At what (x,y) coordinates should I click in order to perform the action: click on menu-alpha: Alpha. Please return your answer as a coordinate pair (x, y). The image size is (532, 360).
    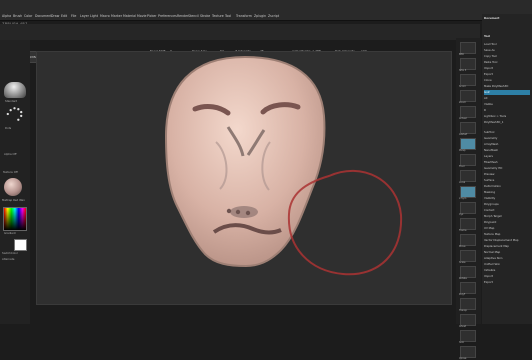
    Looking at the image, I should click on (6, 16).